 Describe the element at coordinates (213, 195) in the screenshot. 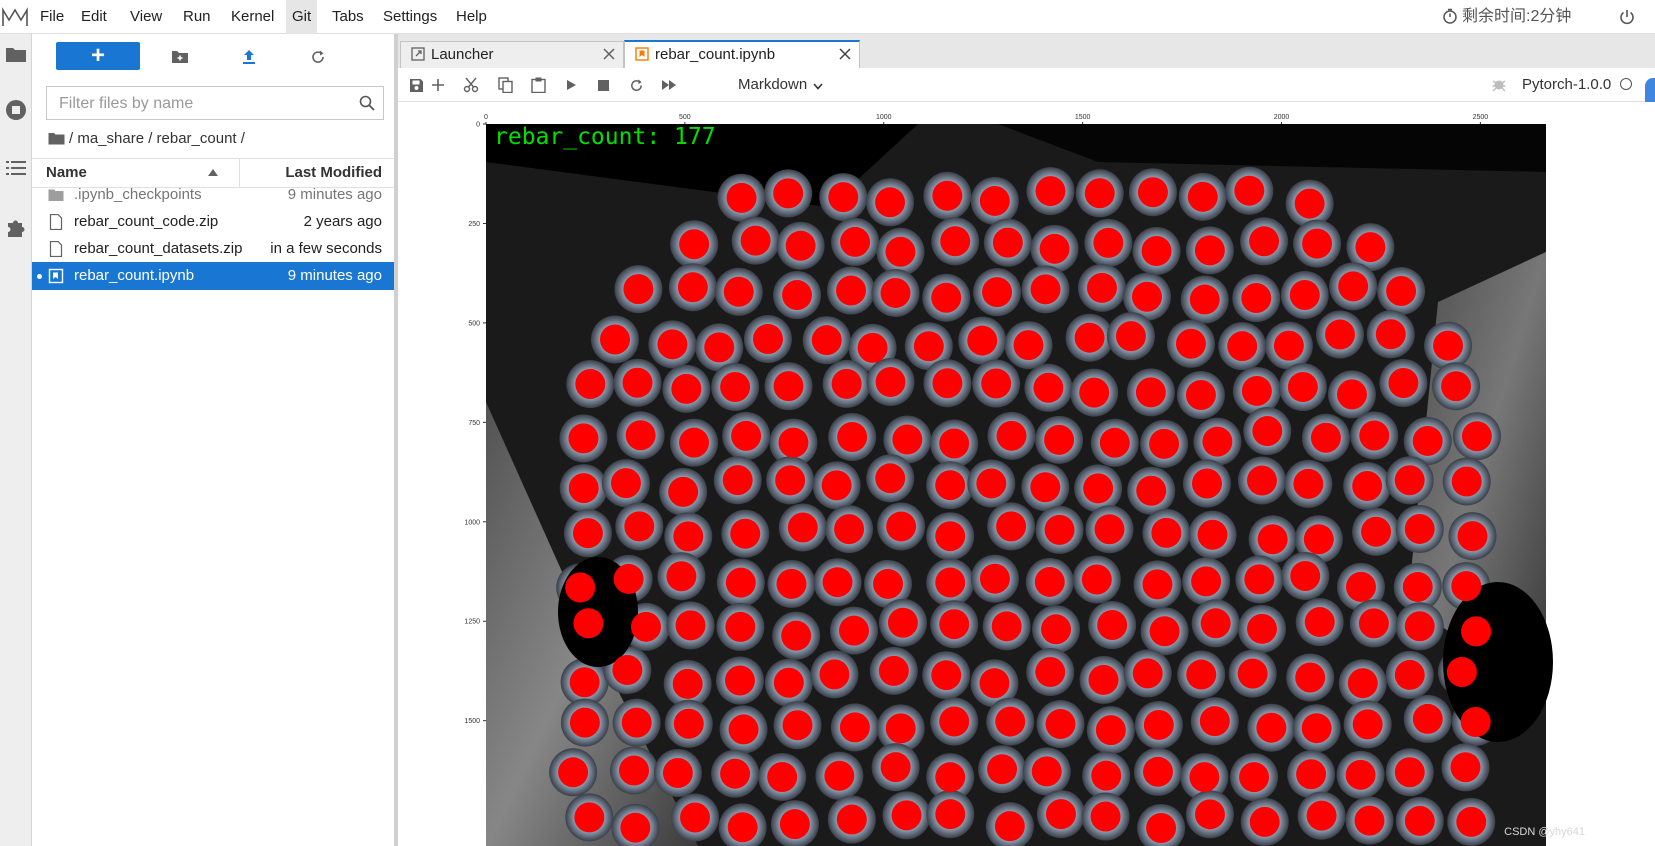

I see `file-row: .ipynb_checkpoints 9 minutes ago` at that location.